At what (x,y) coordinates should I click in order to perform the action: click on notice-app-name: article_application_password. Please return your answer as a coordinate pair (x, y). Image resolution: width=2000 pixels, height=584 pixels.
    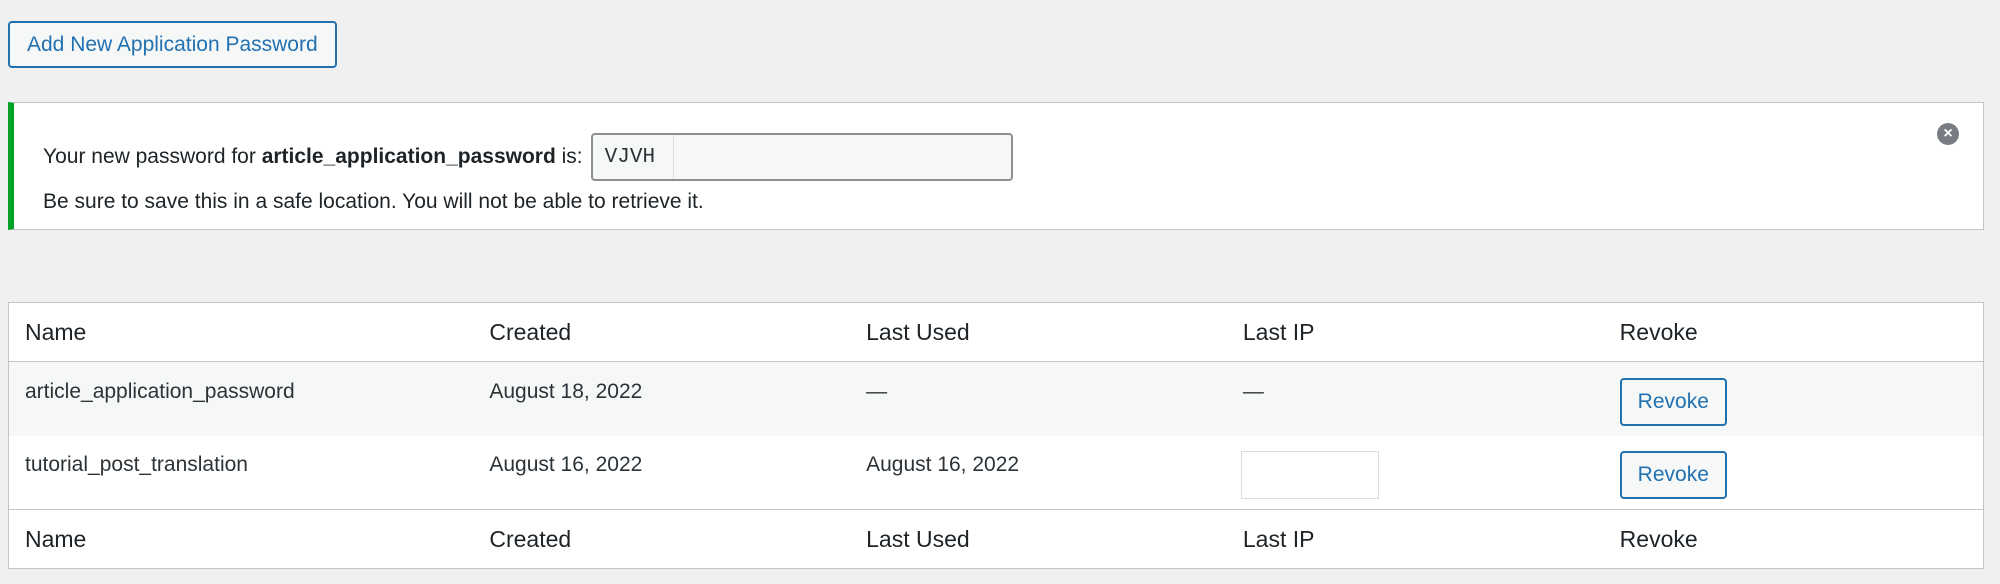
    Looking at the image, I should click on (408, 156).